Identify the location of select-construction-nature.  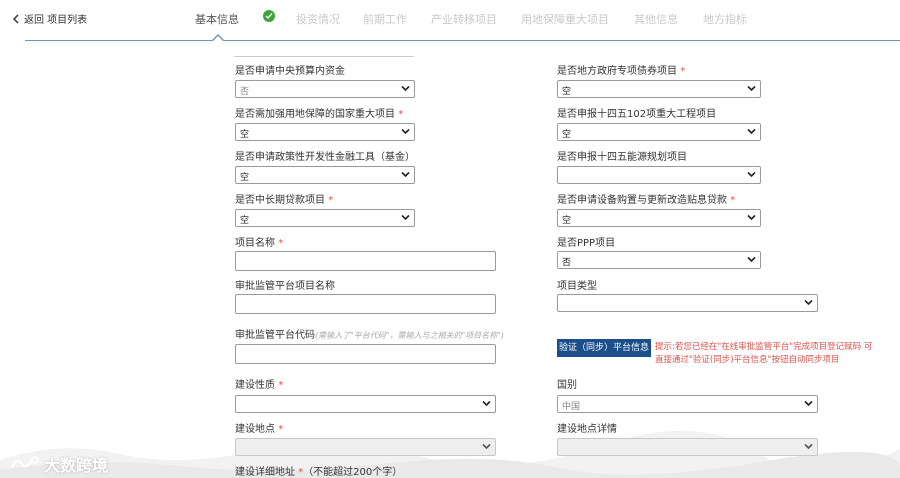
(365, 404).